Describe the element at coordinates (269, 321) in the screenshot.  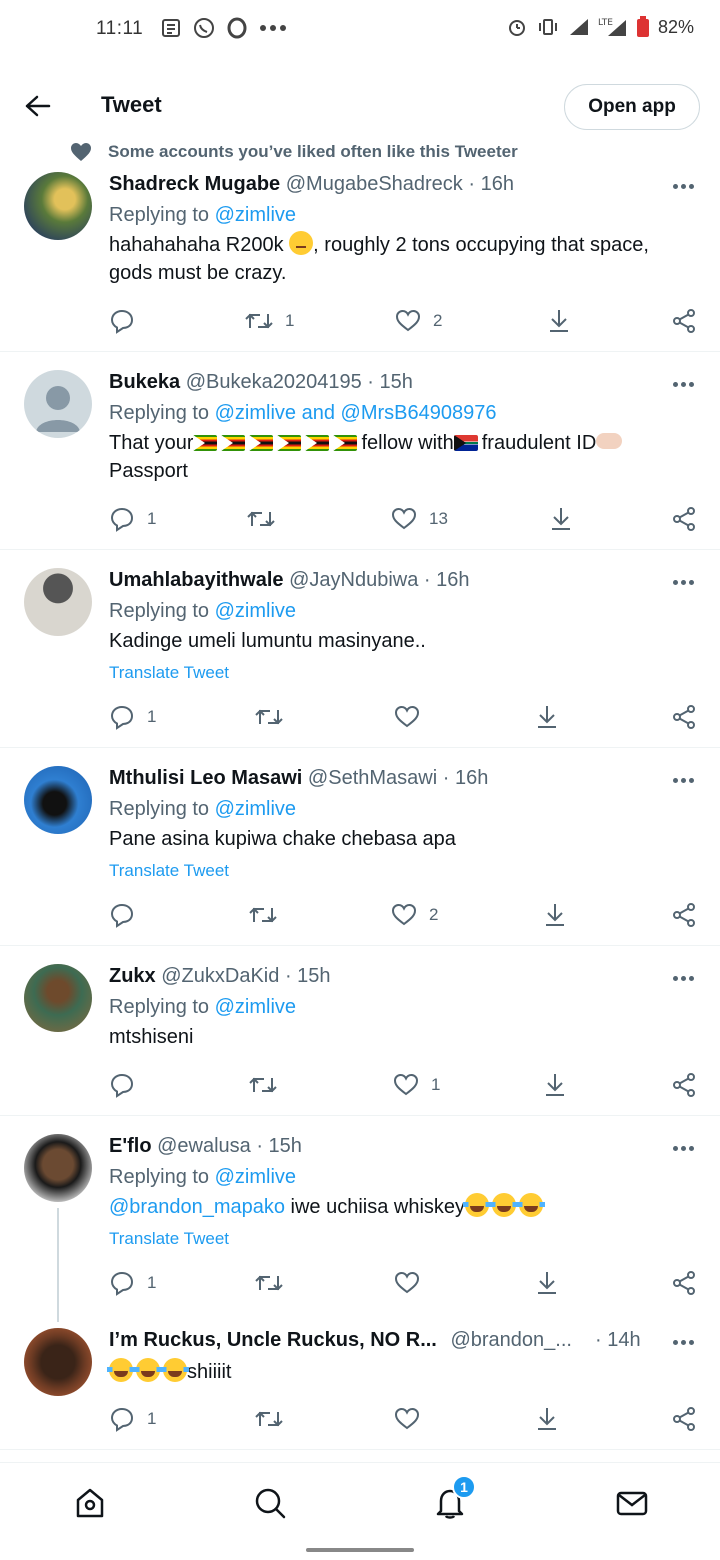
I see `retweet-button: 1` at that location.